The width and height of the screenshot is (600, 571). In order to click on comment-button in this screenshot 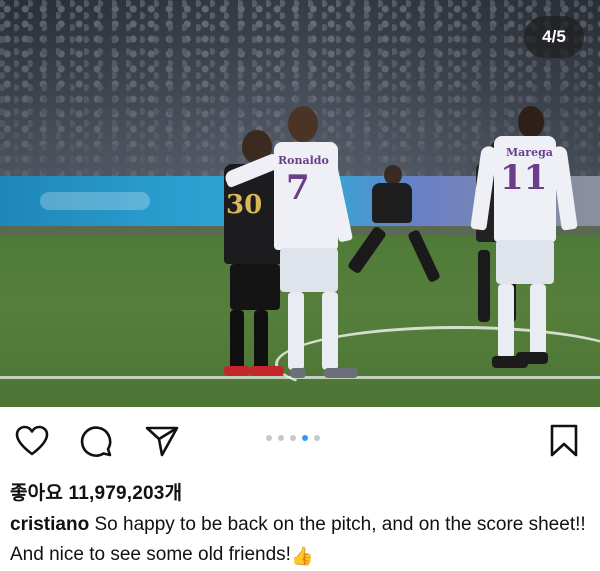, I will do `click(96, 441)`.